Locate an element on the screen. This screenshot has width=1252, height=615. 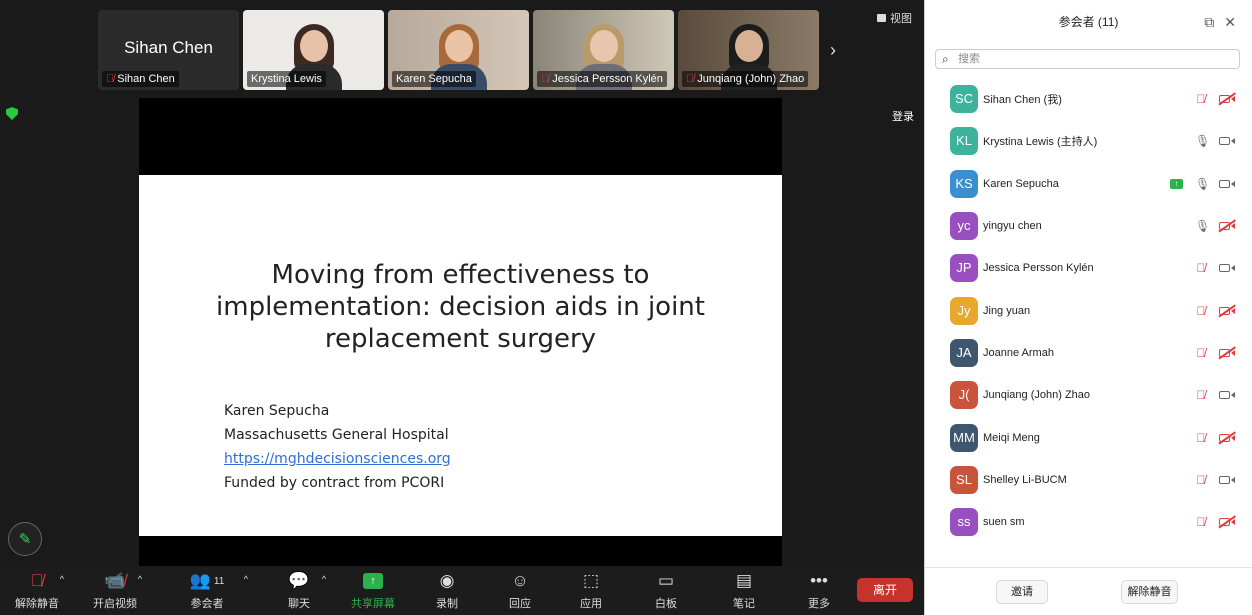
apps-label: 应用 is located at coordinates (591, 604).